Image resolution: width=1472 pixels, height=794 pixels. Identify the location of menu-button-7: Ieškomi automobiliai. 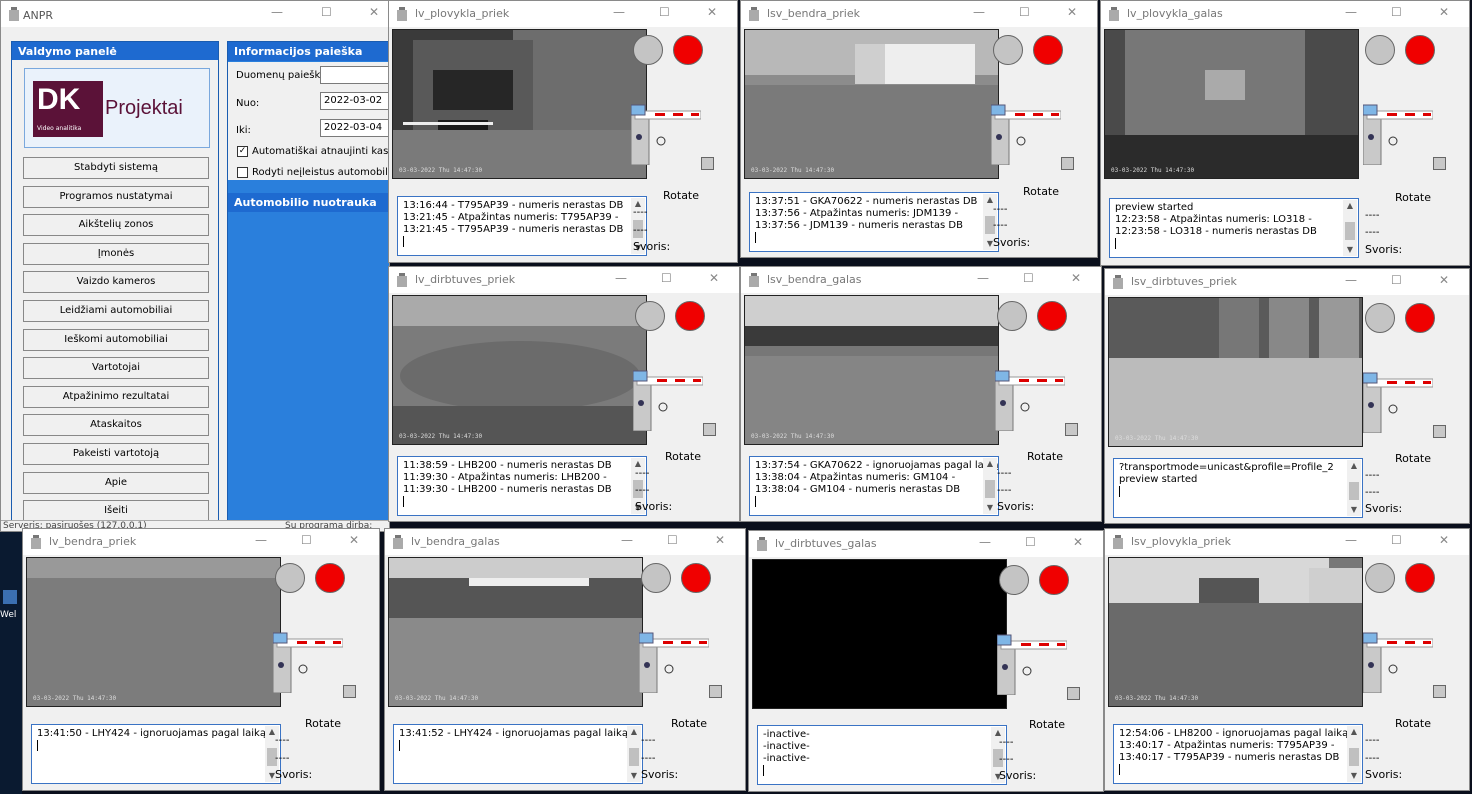
(116, 339).